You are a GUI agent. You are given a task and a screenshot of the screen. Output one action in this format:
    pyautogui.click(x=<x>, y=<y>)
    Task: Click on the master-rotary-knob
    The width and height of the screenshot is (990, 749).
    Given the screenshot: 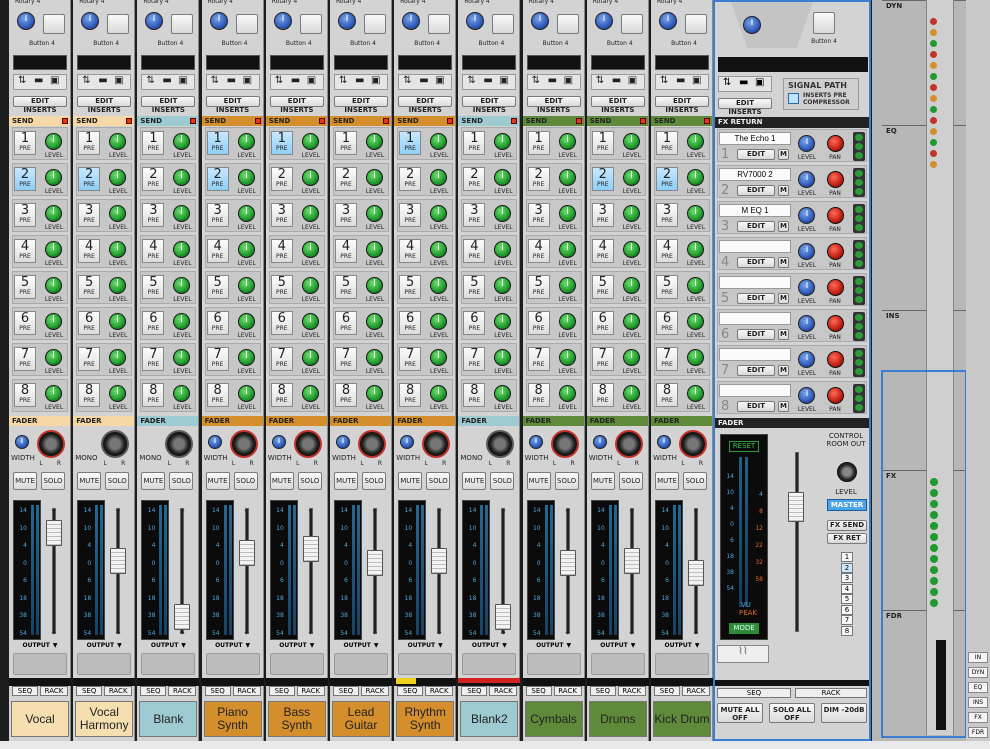 What is the action you would take?
    pyautogui.click(x=752, y=25)
    